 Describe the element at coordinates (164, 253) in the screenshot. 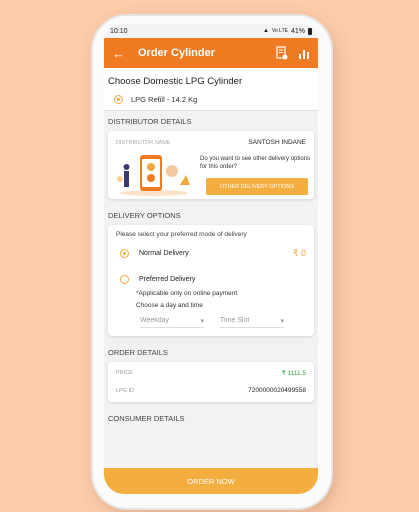

I see `normal-delivery-label: Normal Delivery` at that location.